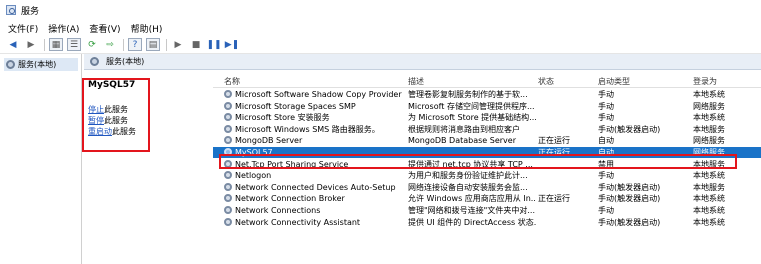  I want to click on menu-action: 操作(A), so click(63, 28).